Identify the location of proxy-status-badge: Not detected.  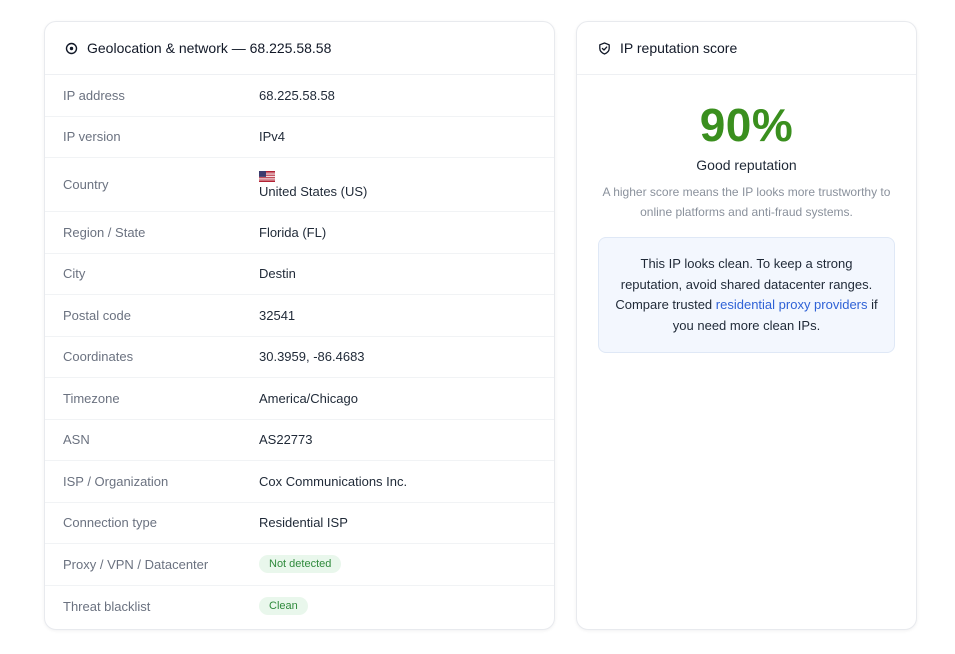
(300, 564).